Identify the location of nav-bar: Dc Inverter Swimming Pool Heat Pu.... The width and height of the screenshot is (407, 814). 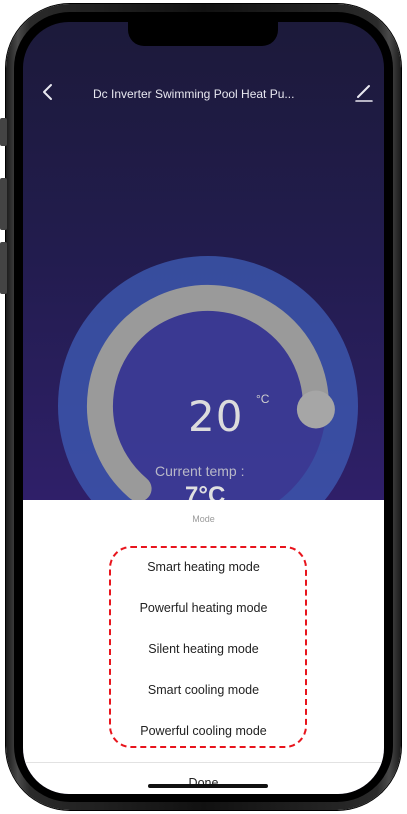
(203, 93).